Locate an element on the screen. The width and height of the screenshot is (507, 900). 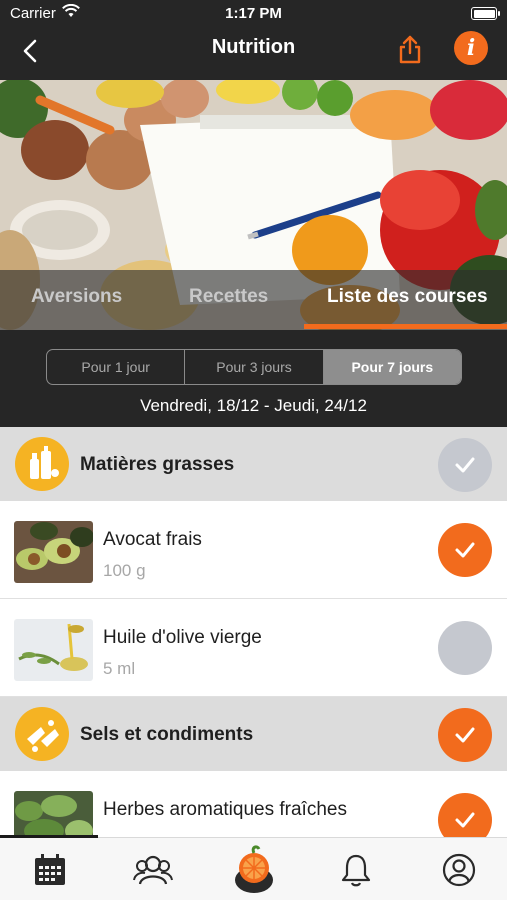
period-segmented-control: Pour 1 jour Pour 3 jours Pour 7 jours is located at coordinates (254, 367).